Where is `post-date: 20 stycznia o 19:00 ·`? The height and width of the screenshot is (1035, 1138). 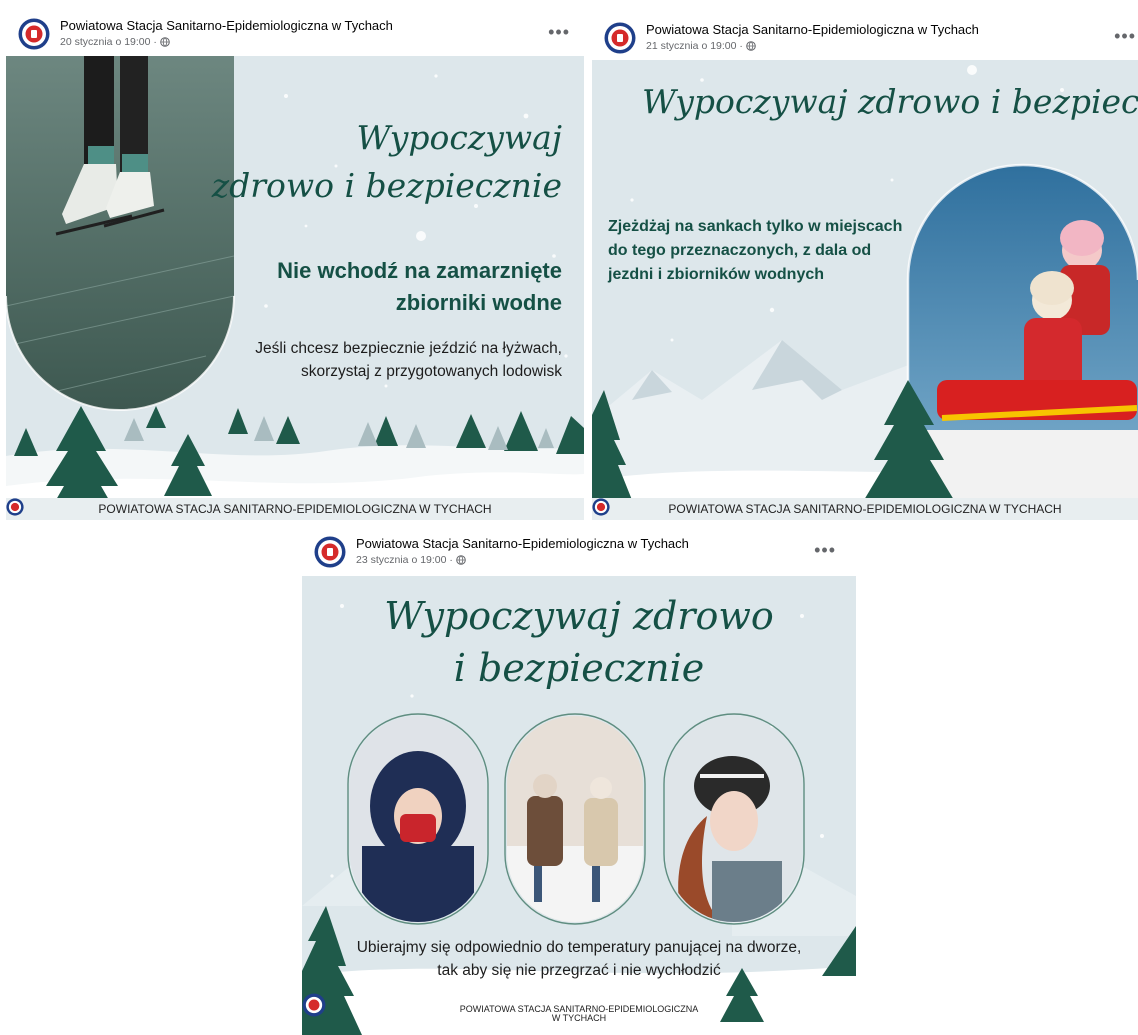
post-date: 20 stycznia o 19:00 · is located at coordinates (108, 42).